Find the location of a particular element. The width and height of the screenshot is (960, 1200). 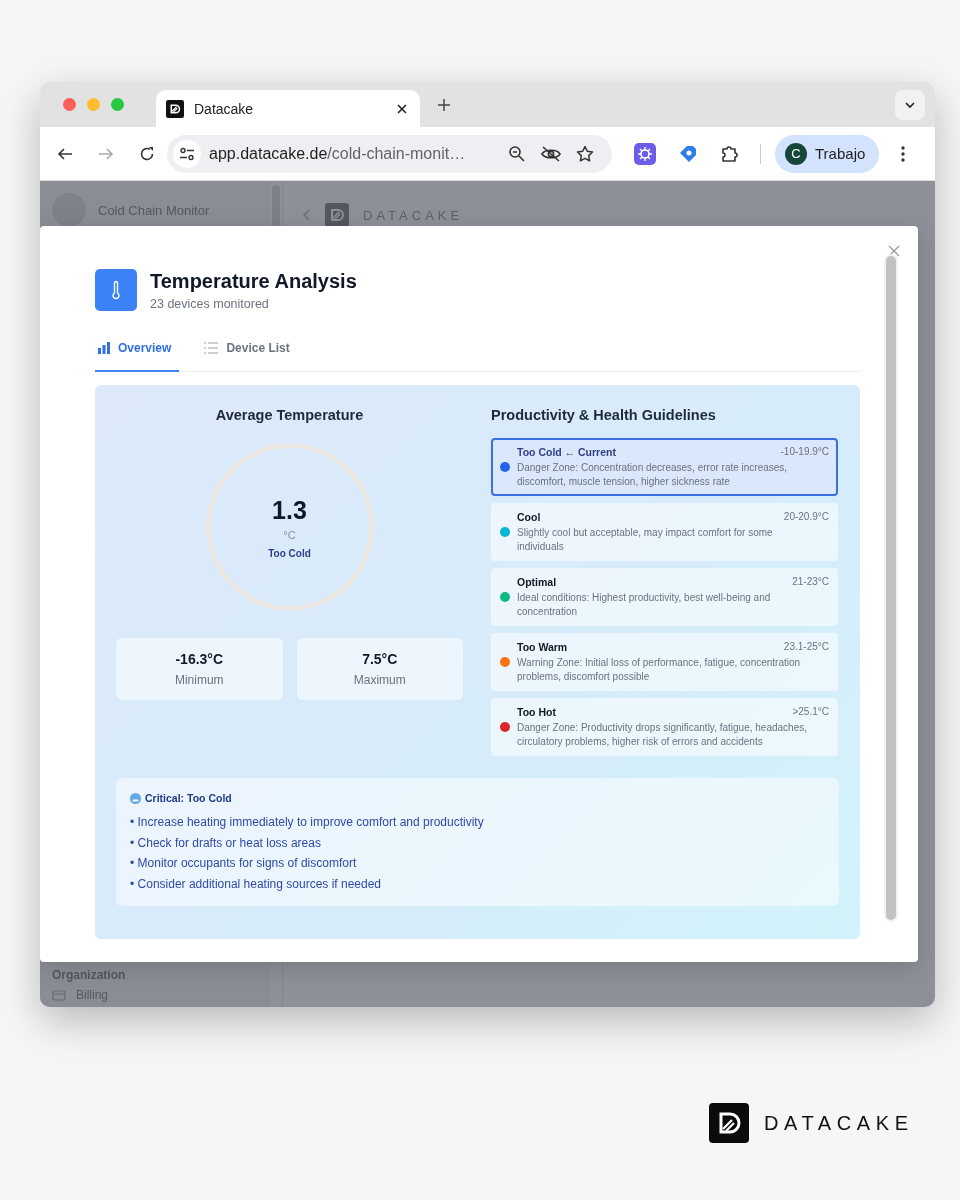

profile-button: C Trabajo is located at coordinates (827, 153).